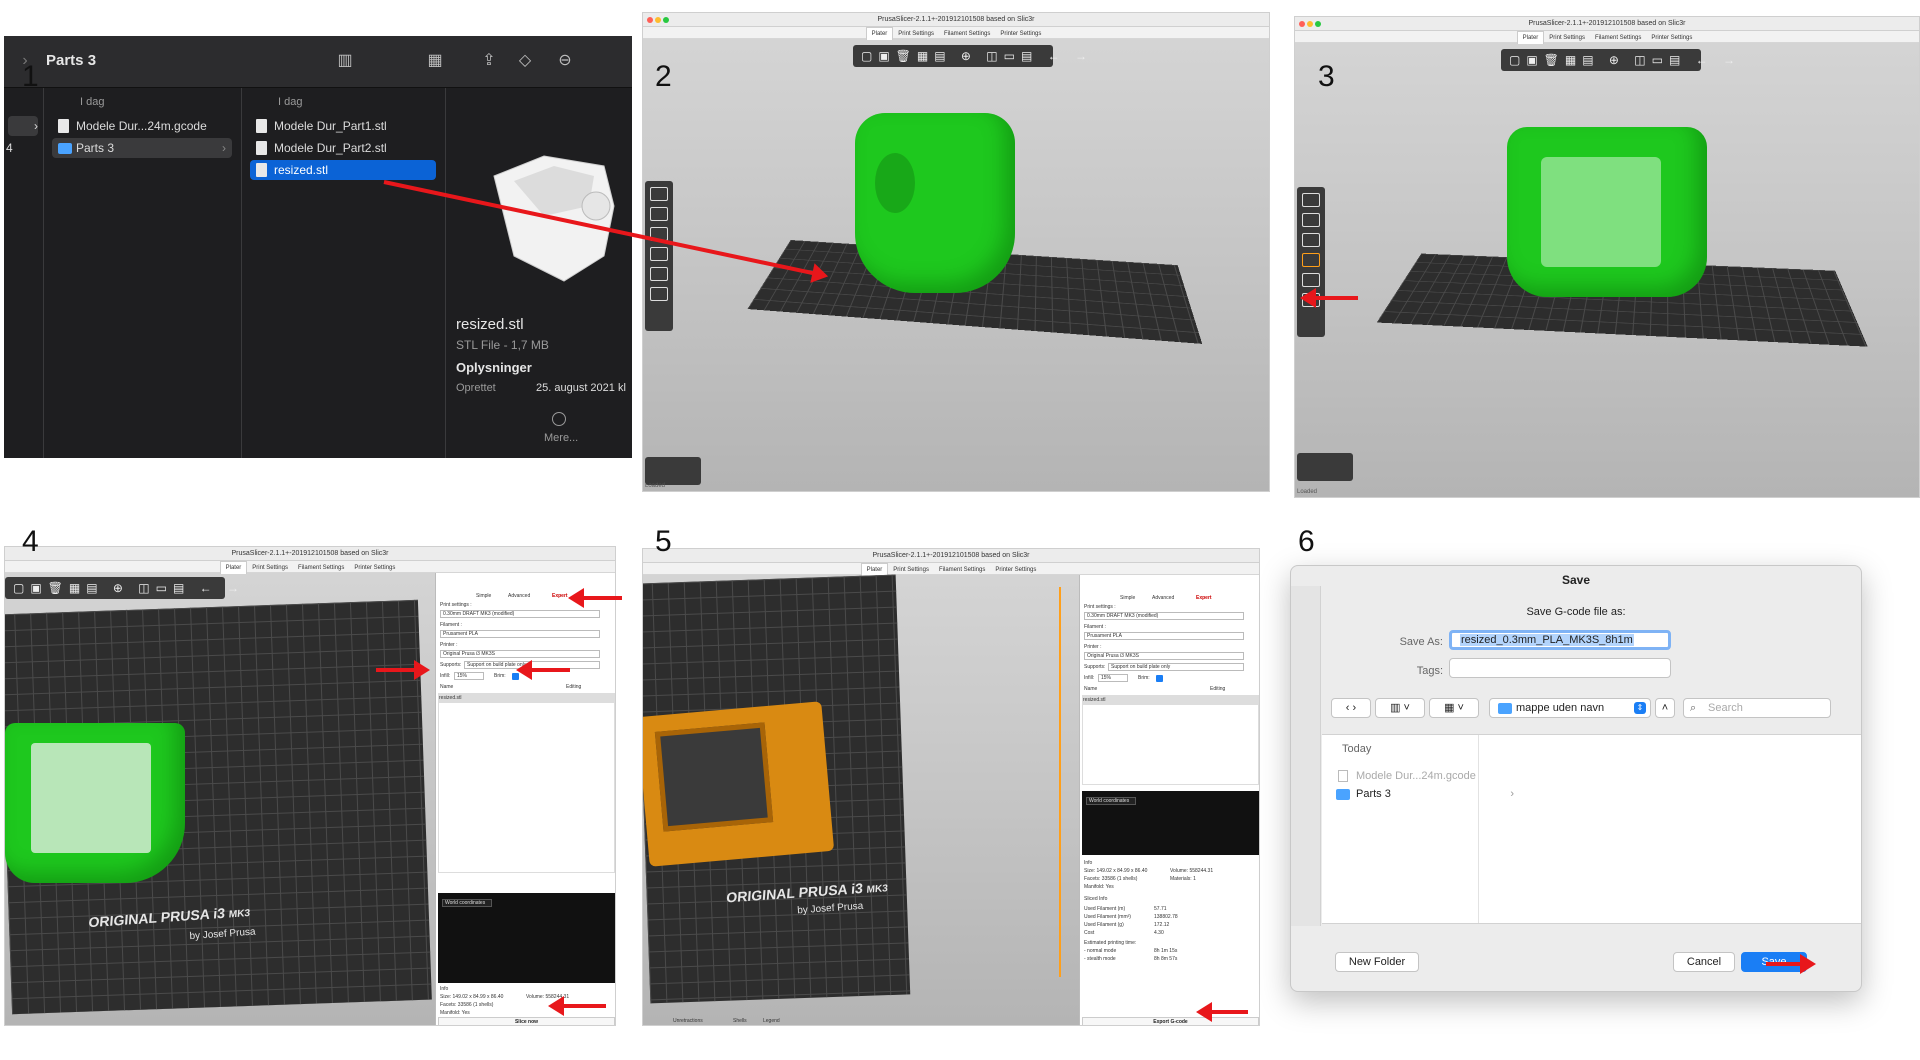  I want to click on more-icon, so click(559, 419).